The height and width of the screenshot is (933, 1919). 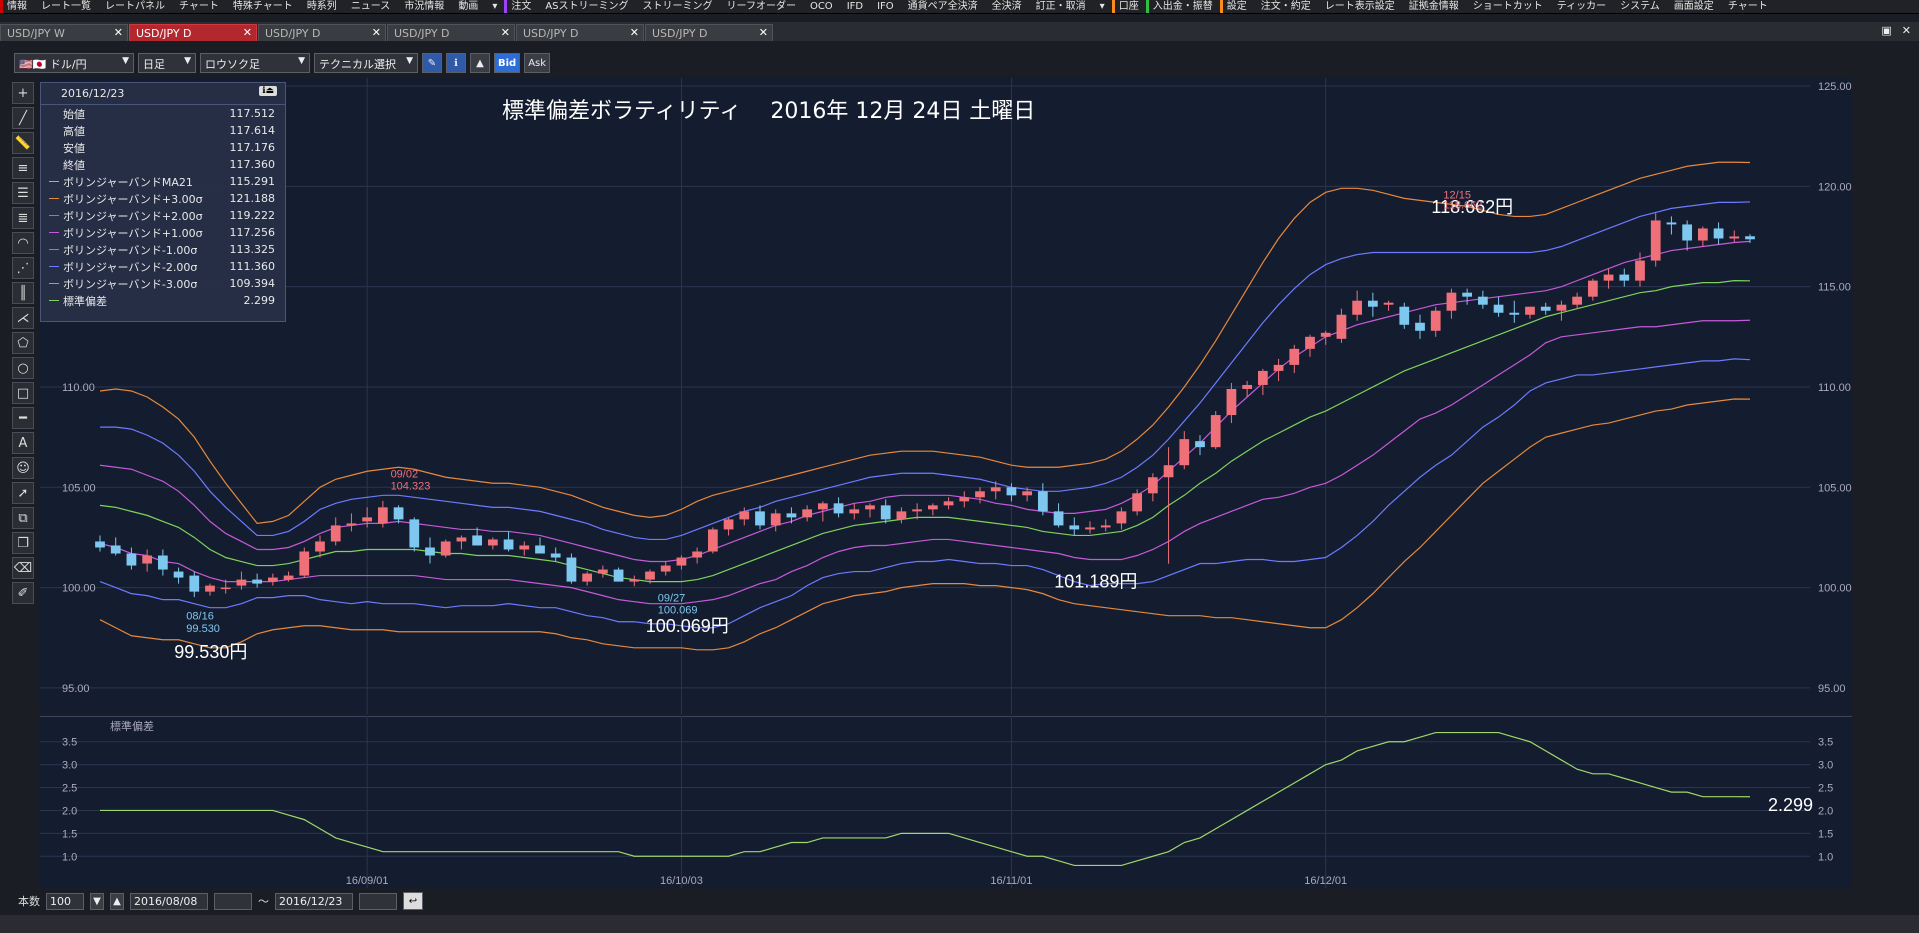 What do you see at coordinates (74, 63) in the screenshot?
I see `currency-pair-select: 🇺🇸🇯🇵 ドル/円 ▼` at bounding box center [74, 63].